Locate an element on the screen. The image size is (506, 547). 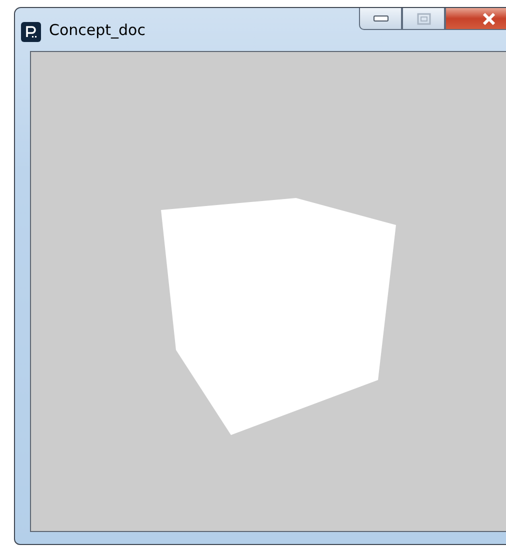
close-icon is located at coordinates (489, 18).